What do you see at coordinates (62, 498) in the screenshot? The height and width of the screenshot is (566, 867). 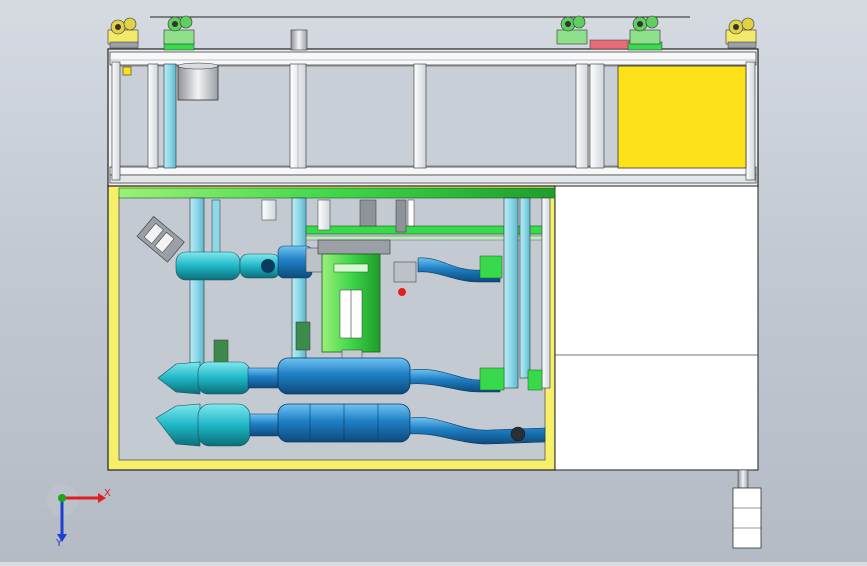 I see `y-axis-dot` at bounding box center [62, 498].